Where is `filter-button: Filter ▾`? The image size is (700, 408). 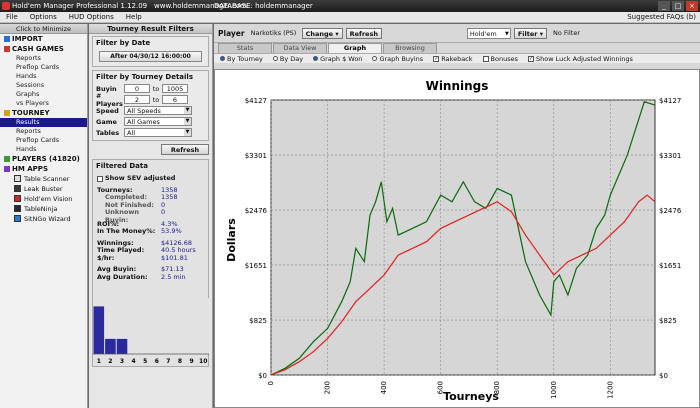
filter-button: Filter ▾ is located at coordinates (530, 33).